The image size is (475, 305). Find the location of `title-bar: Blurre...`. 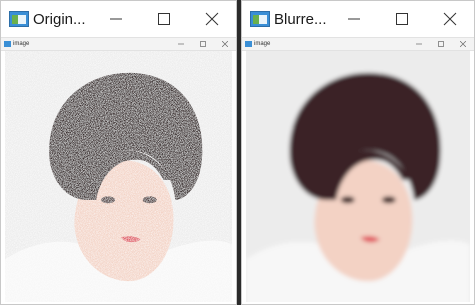

title-bar: Blurre... is located at coordinates (358, 19).